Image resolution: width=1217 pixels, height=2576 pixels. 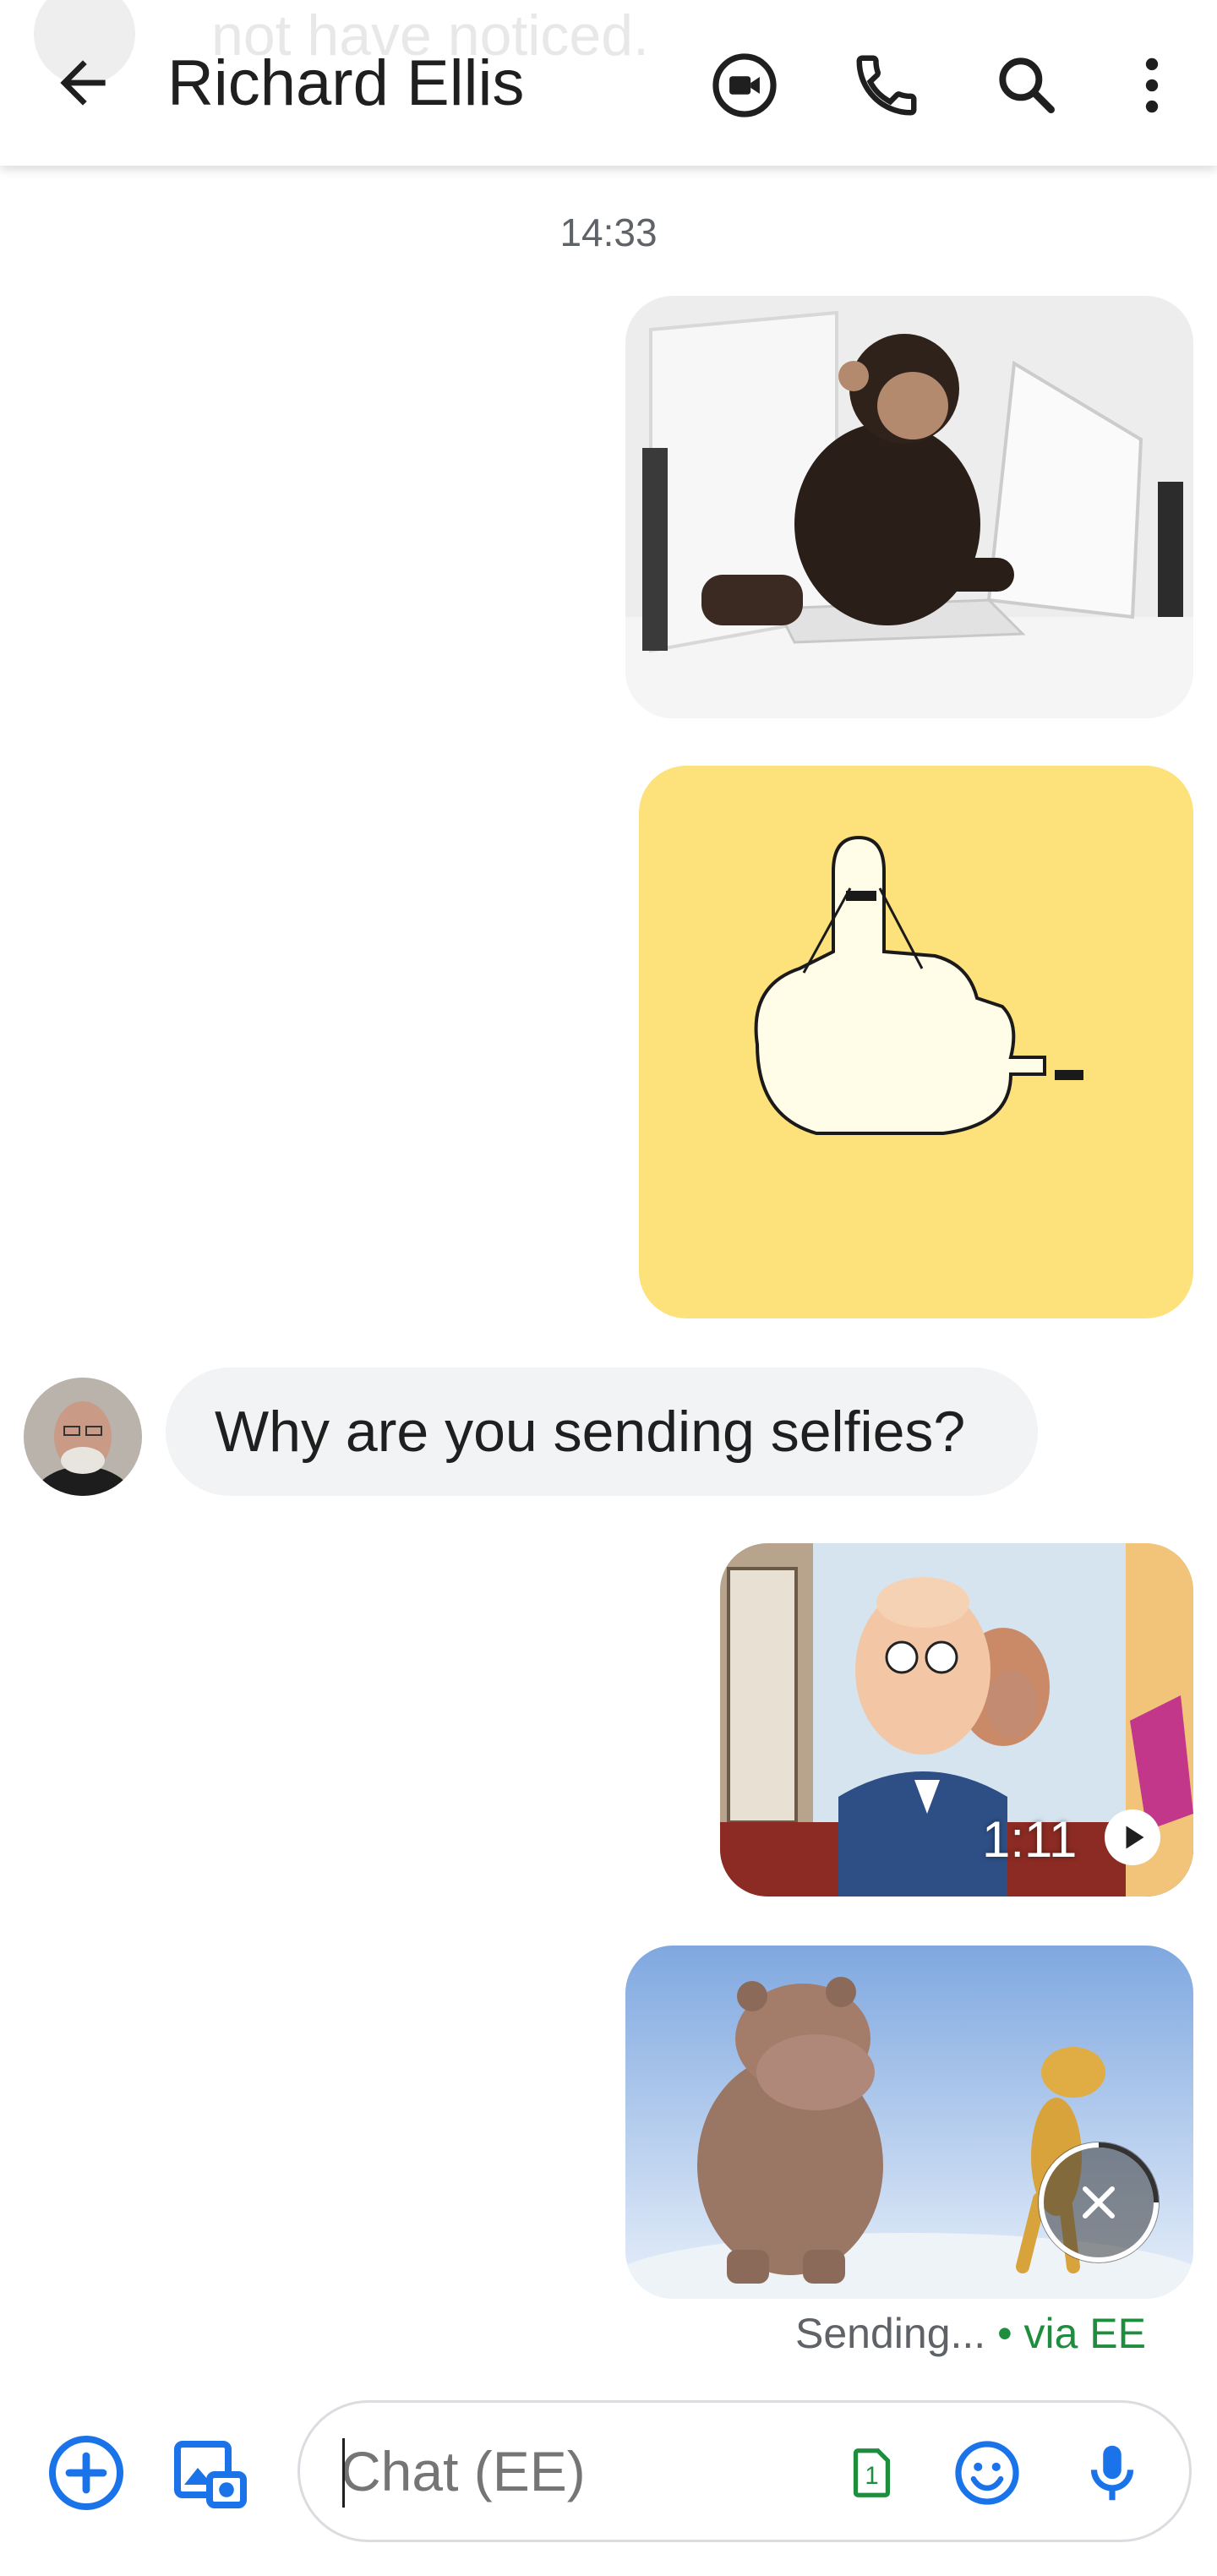 What do you see at coordinates (987, 2473) in the screenshot?
I see `emoji-icon` at bounding box center [987, 2473].